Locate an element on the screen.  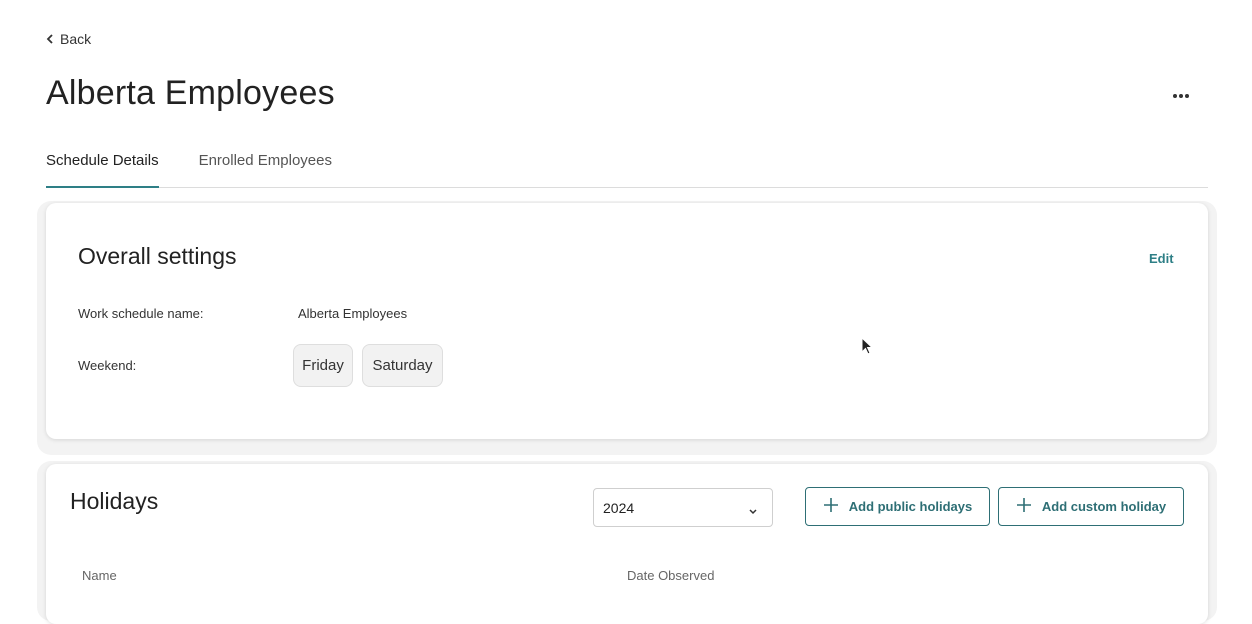
year-select: 2024 is located at coordinates (683, 507).